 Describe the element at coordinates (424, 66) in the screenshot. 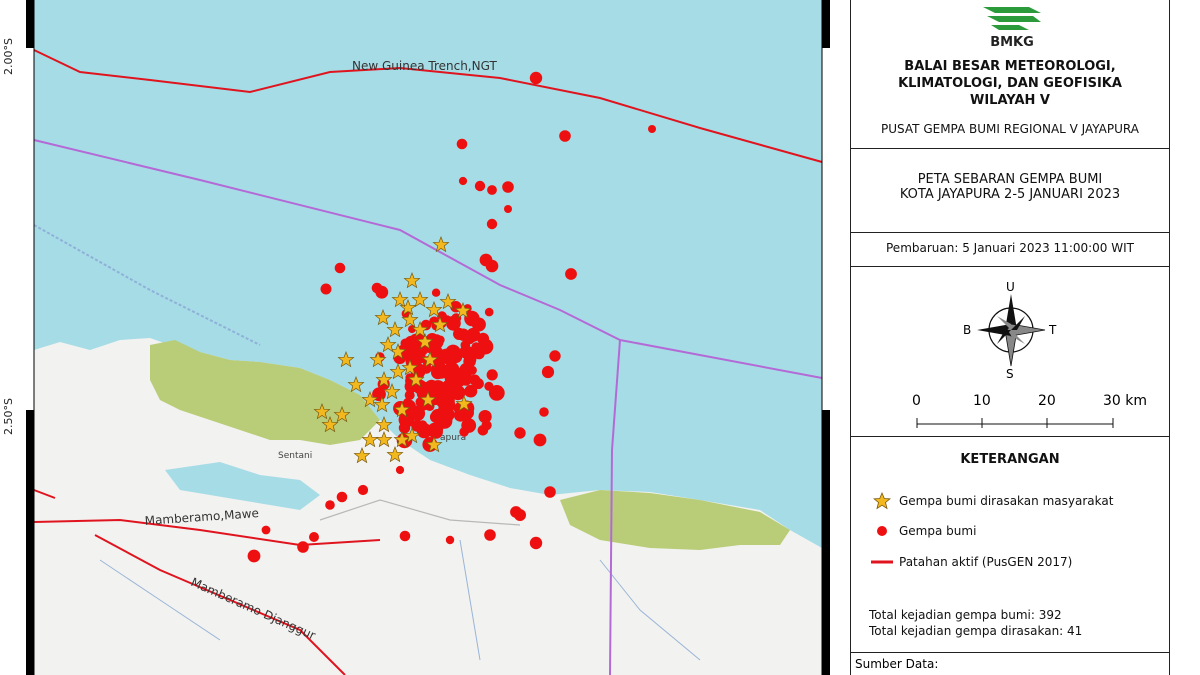

I see `trench-label: New Guinea Trench,NGT` at that location.